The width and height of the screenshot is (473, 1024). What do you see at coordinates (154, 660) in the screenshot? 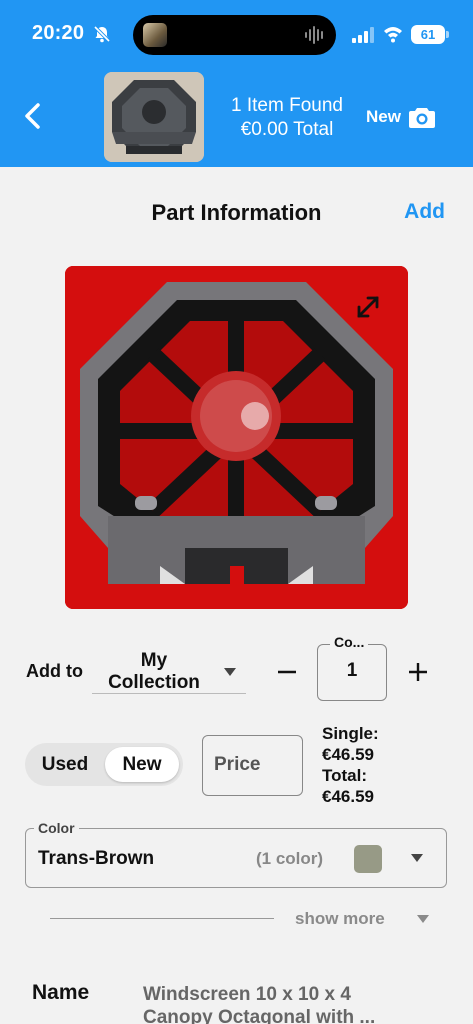
I see `collection-line-1: My` at bounding box center [154, 660].